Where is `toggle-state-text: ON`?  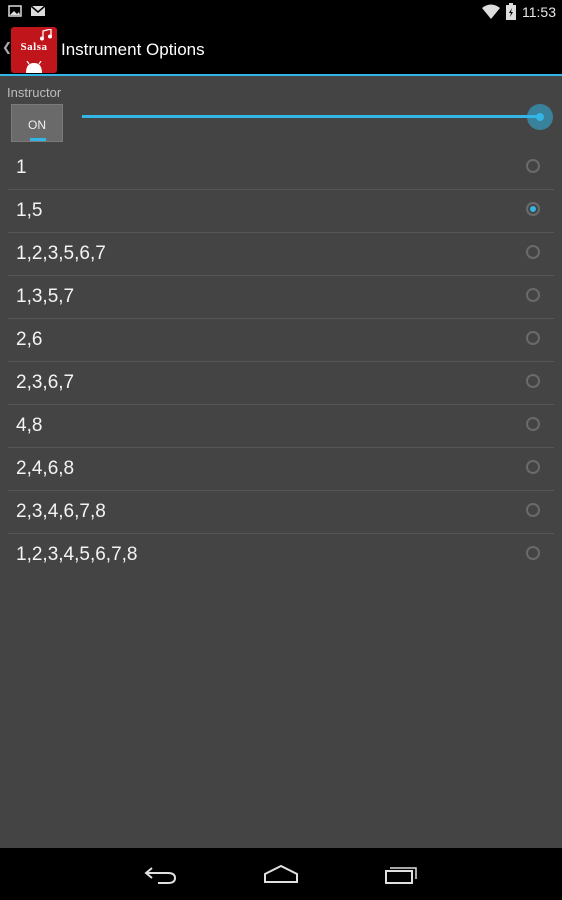 toggle-state-text: ON is located at coordinates (37, 125).